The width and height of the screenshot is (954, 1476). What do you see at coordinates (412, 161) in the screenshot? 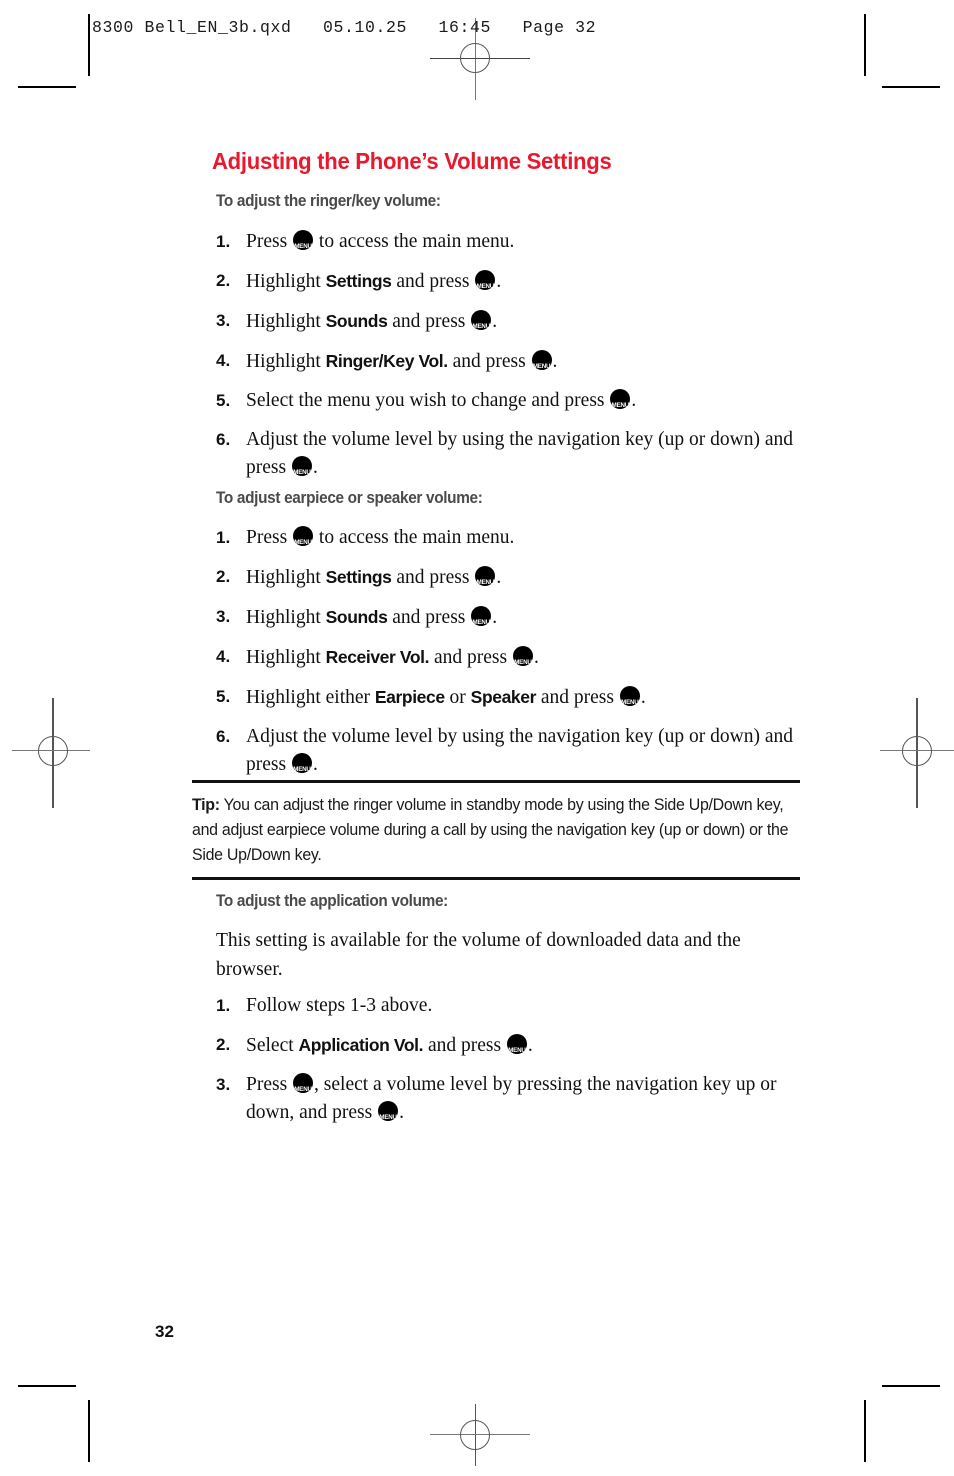
I see `page-title: Adjusting the Phone’s Volume Settings` at bounding box center [412, 161].